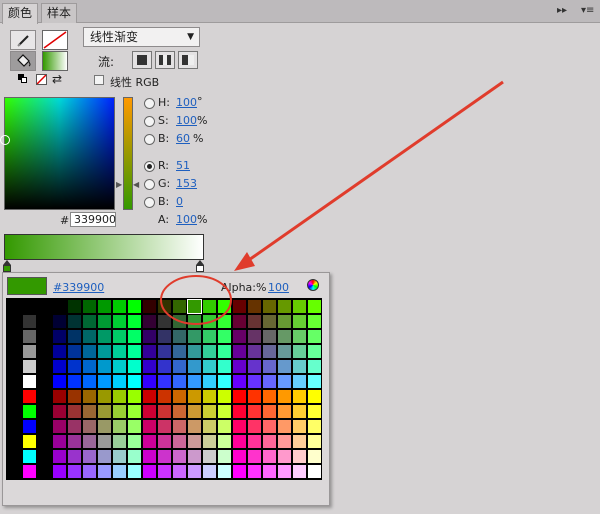  What do you see at coordinates (196, 300) in the screenshot?
I see `annotation-circle` at bounding box center [196, 300].